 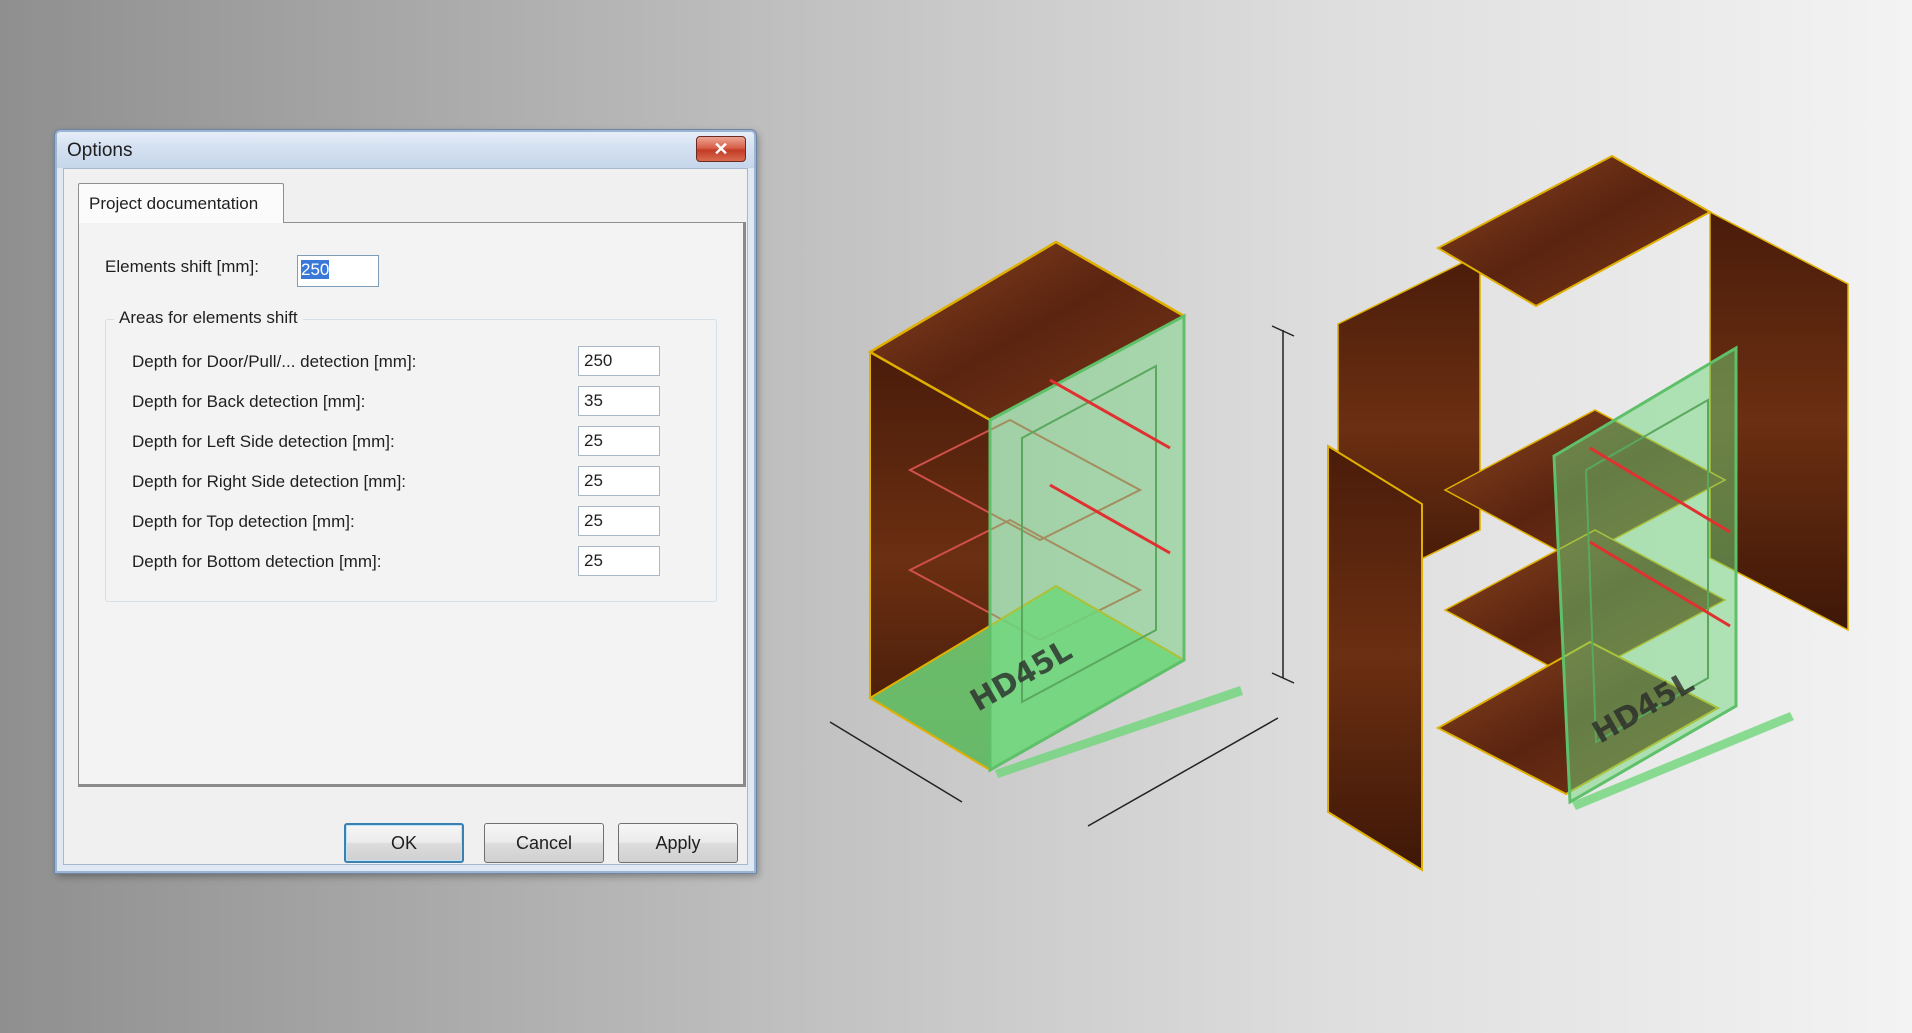 I want to click on left-side-depth-label: Depth for Left Side detection [mm]:, so click(x=263, y=441).